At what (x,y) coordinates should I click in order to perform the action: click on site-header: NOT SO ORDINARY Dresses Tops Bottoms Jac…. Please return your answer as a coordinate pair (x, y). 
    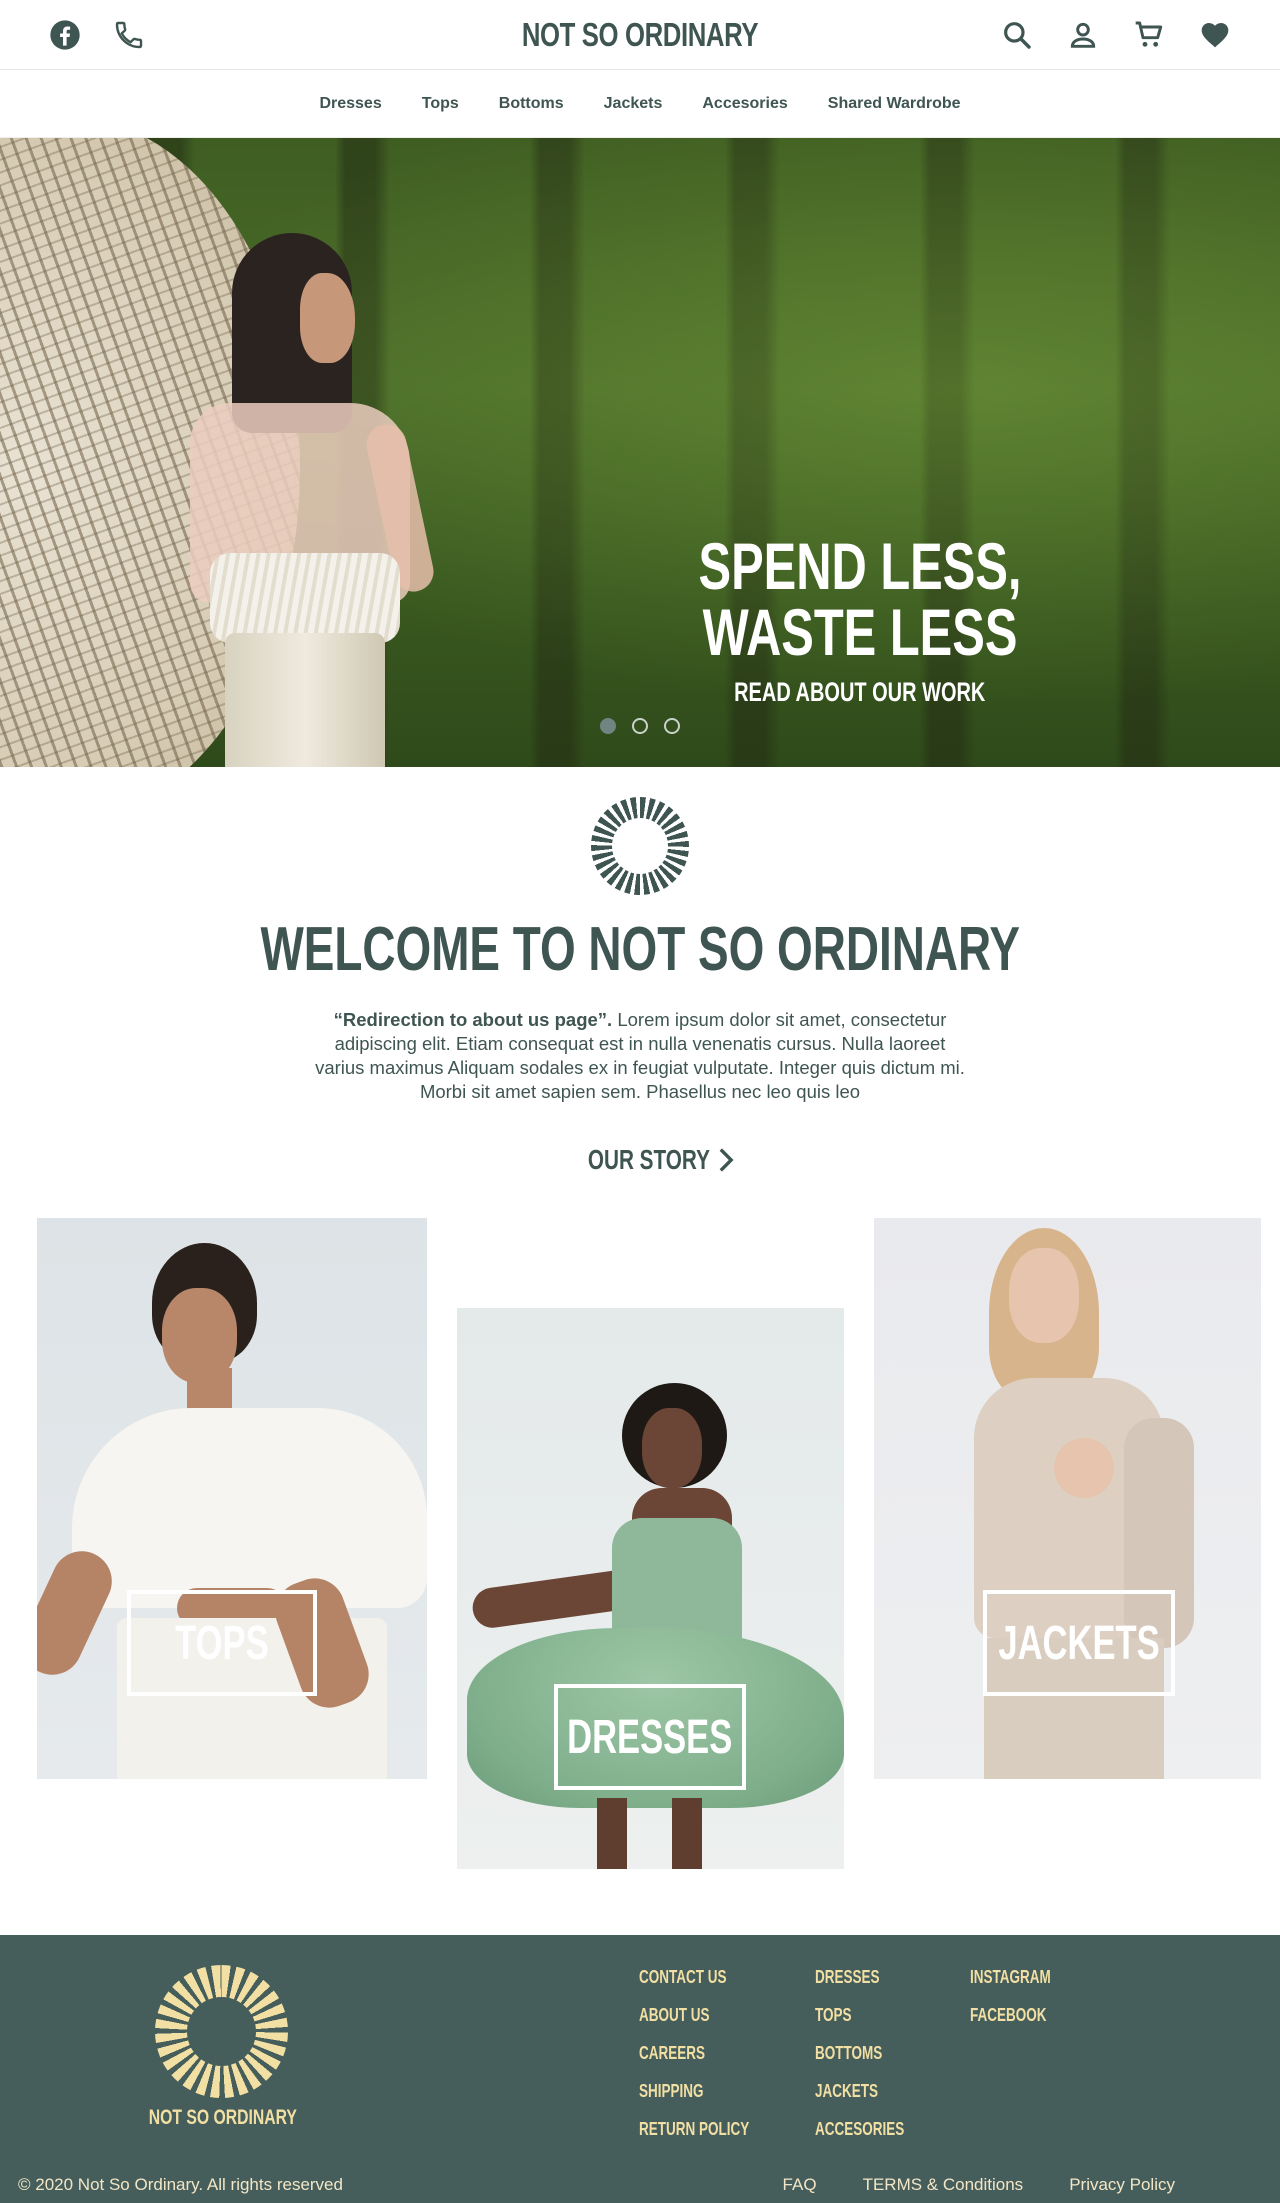
    Looking at the image, I should click on (640, 69).